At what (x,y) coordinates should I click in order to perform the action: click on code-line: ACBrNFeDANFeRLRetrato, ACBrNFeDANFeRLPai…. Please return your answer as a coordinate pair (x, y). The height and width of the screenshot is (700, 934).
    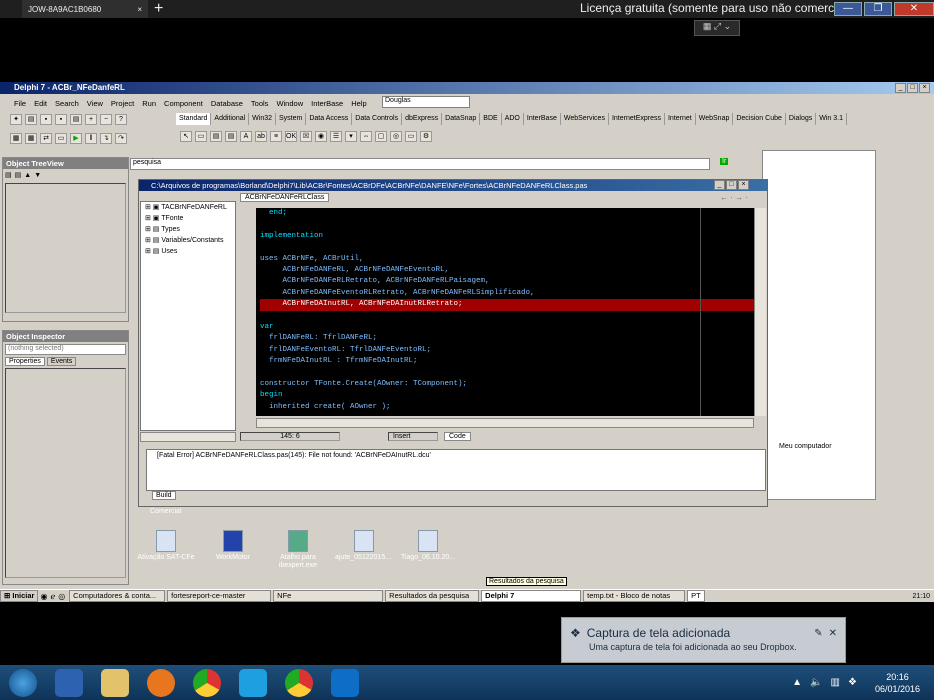
    Looking at the image, I should click on (507, 281).